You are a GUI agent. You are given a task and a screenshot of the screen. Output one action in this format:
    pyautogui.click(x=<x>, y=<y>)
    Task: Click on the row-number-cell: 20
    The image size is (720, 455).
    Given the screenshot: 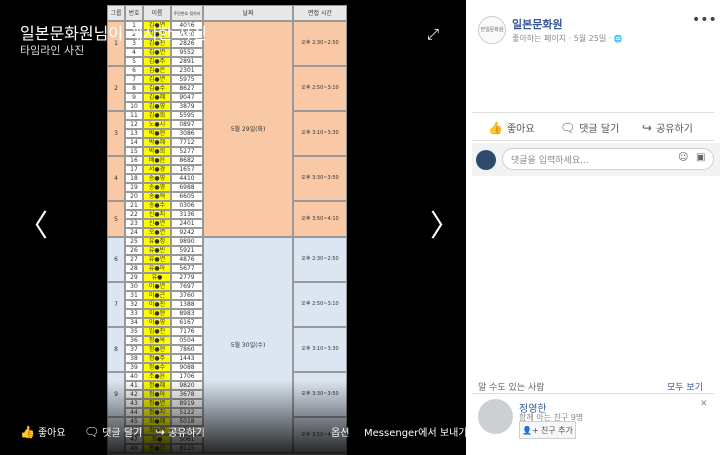 What is the action you would take?
    pyautogui.click(x=134, y=196)
    